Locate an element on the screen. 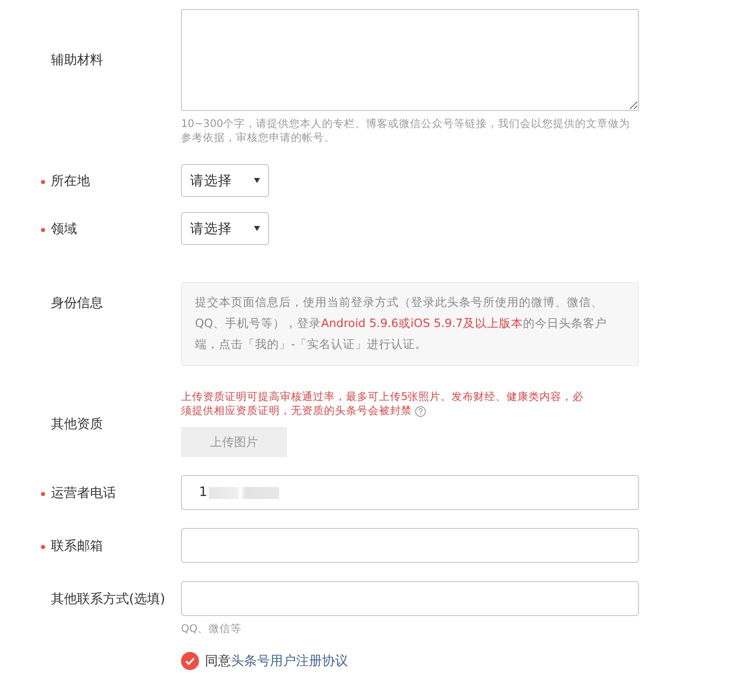 This screenshot has width=733, height=676. hint-text: QQ、微信等 is located at coordinates (212, 629).